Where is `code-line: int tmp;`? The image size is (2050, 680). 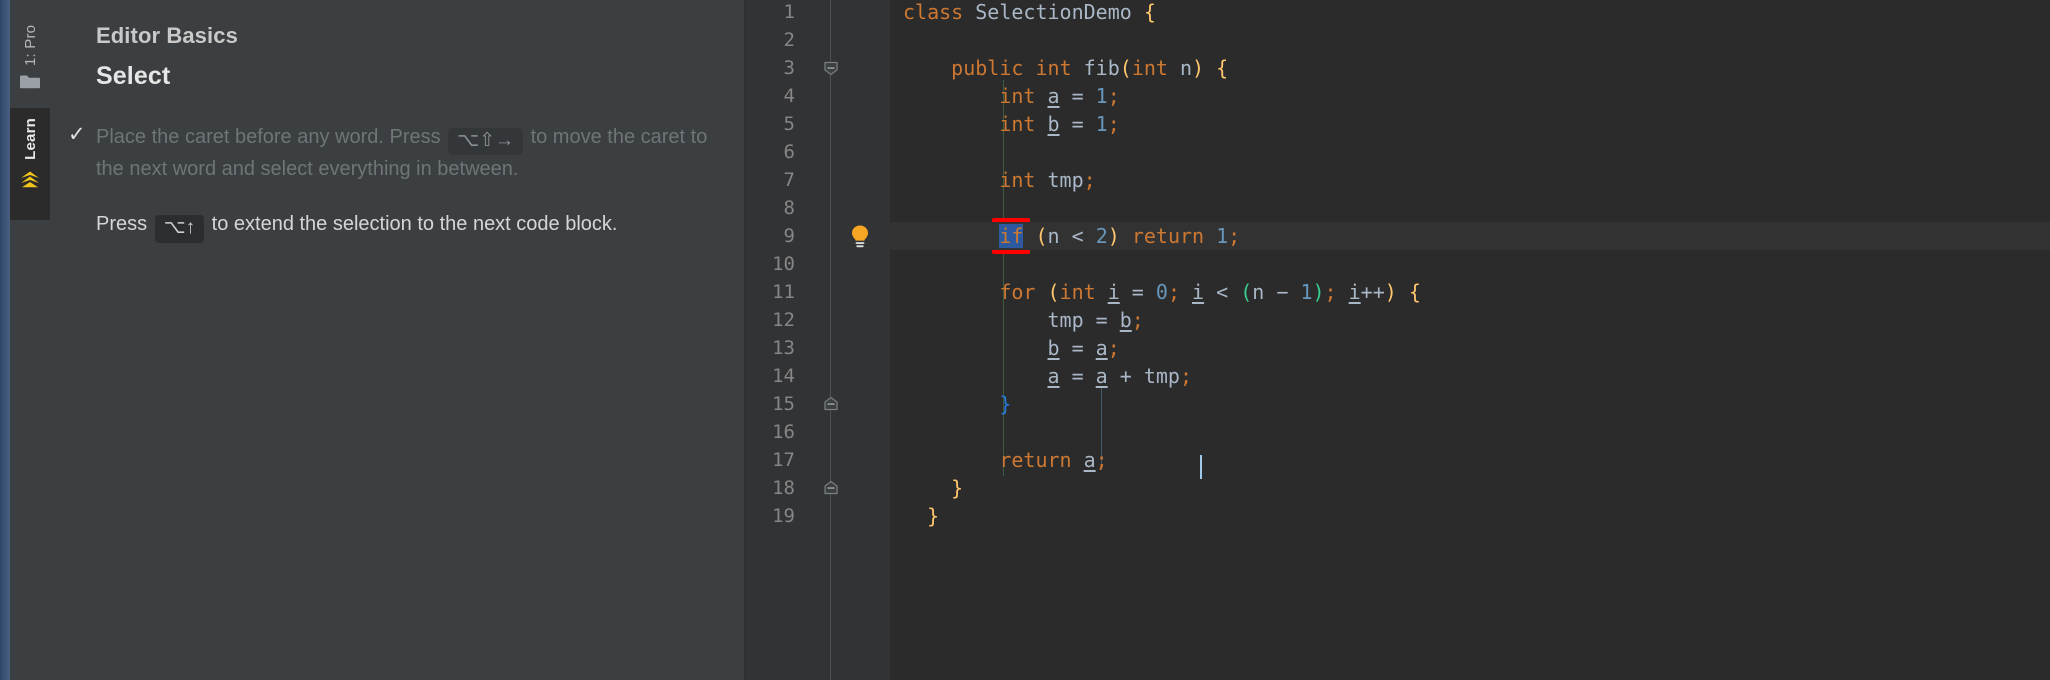
code-line: int tmp; is located at coordinates (1470, 180).